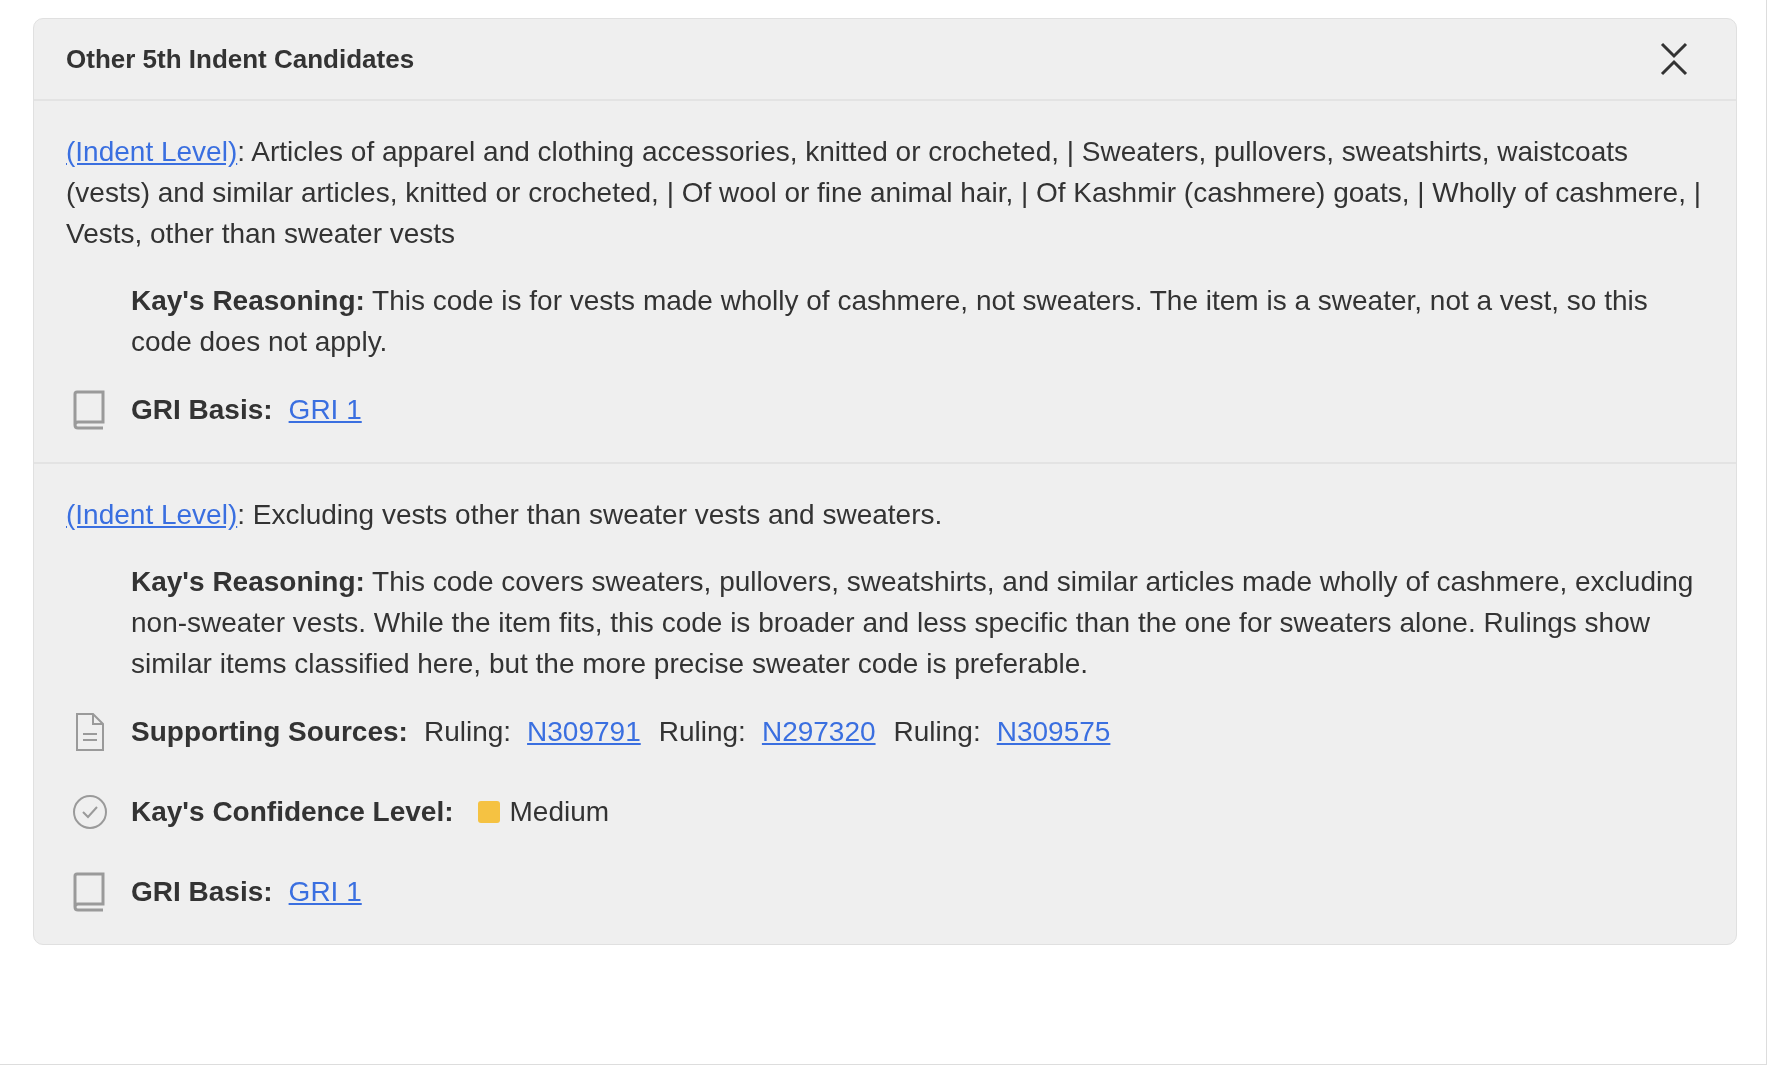  Describe the element at coordinates (292, 812) in the screenshot. I see `detail-label: Kay's Confidence Level:` at that location.